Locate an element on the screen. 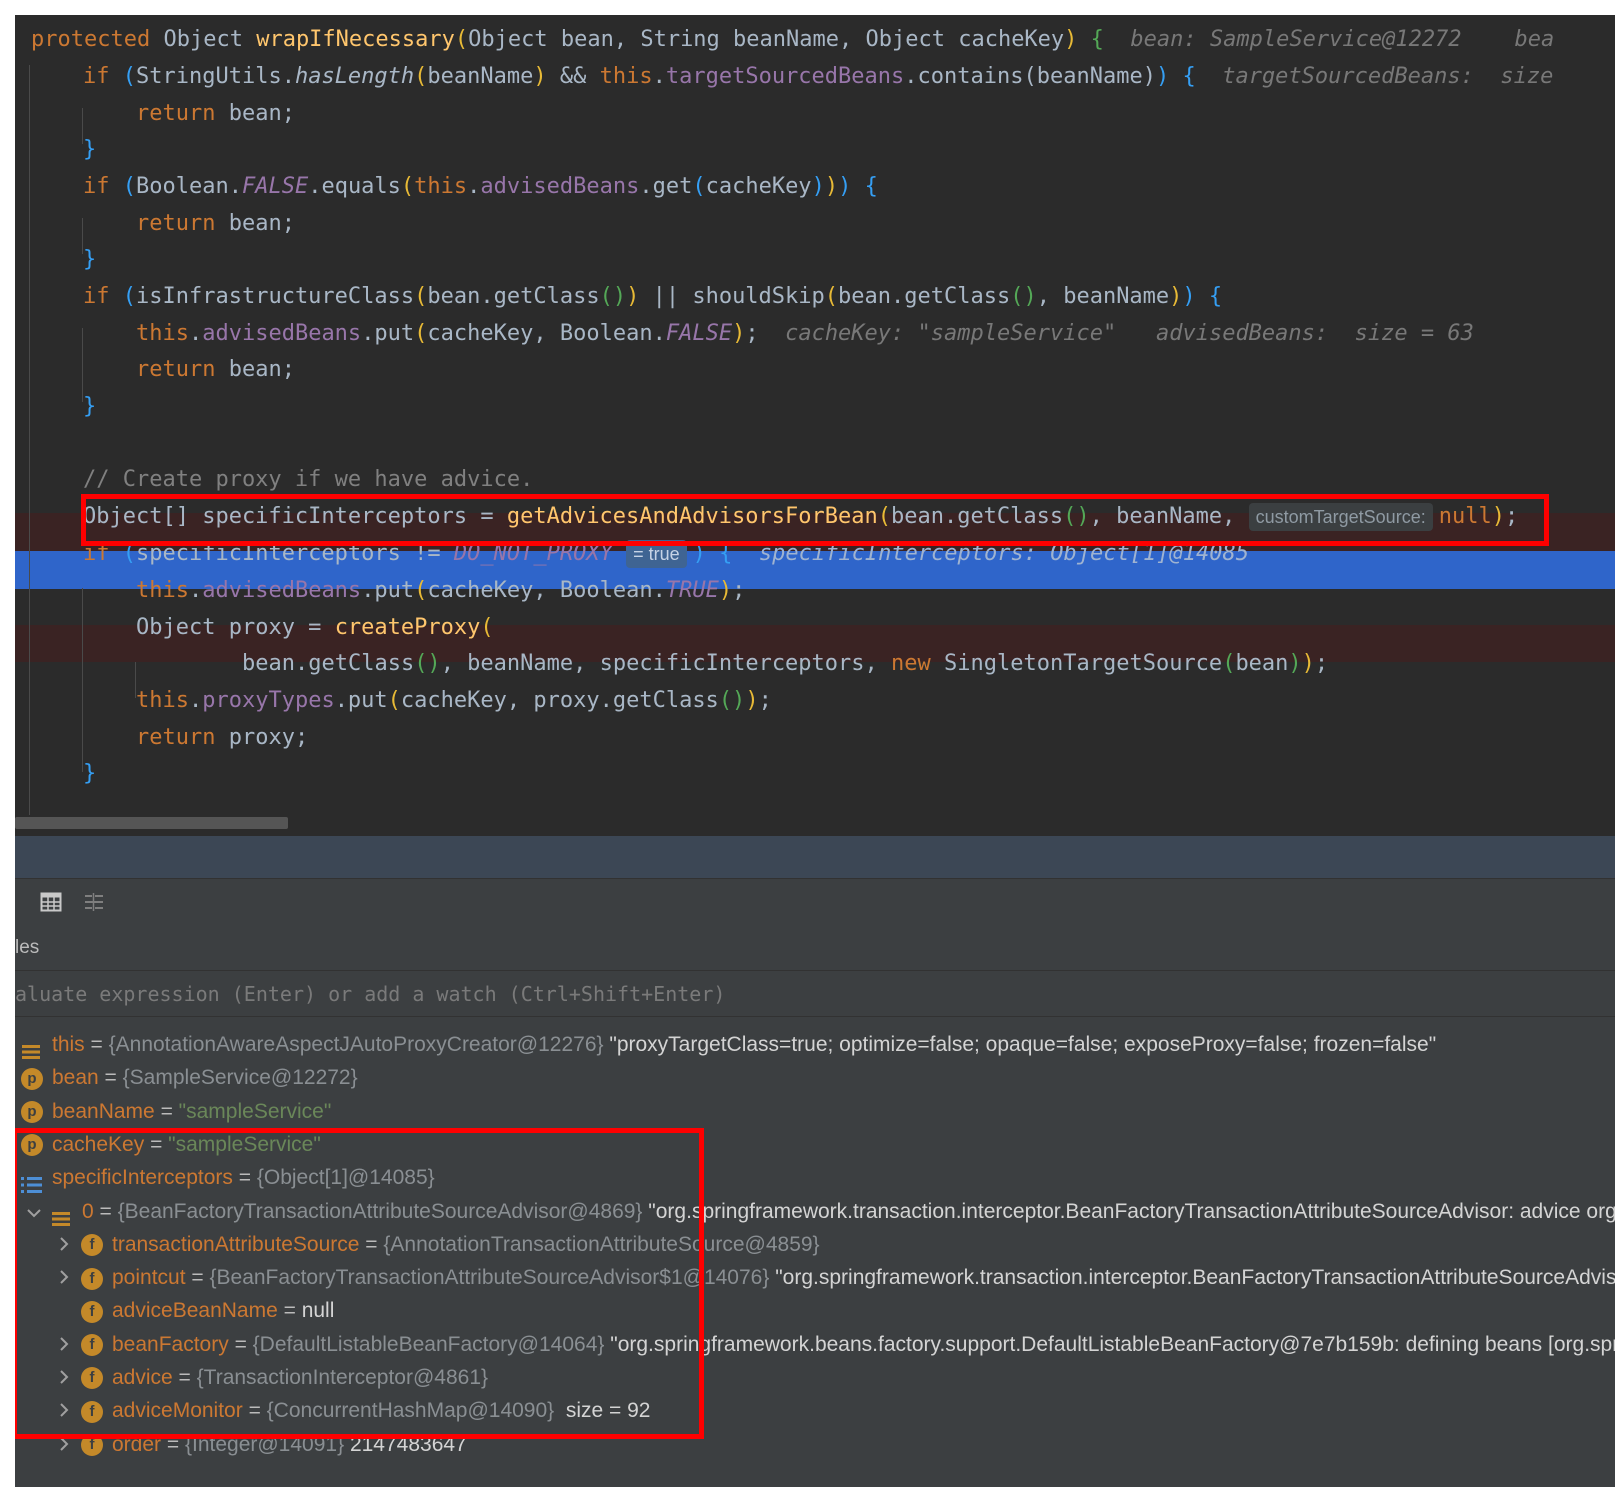 Image resolution: width=1615 pixels, height=1487 pixels. code-line-return-proxy: return proxy; is located at coordinates (222, 737).